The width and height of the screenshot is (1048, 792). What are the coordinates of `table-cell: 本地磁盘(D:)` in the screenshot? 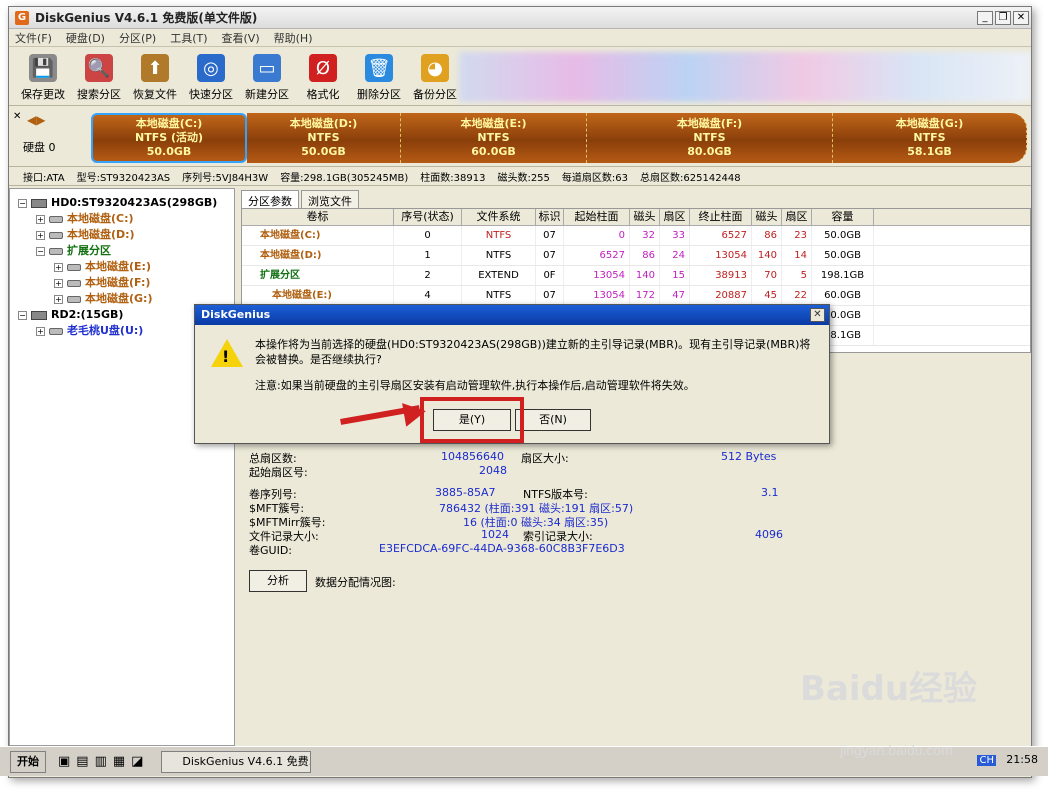 It's located at (318, 255).